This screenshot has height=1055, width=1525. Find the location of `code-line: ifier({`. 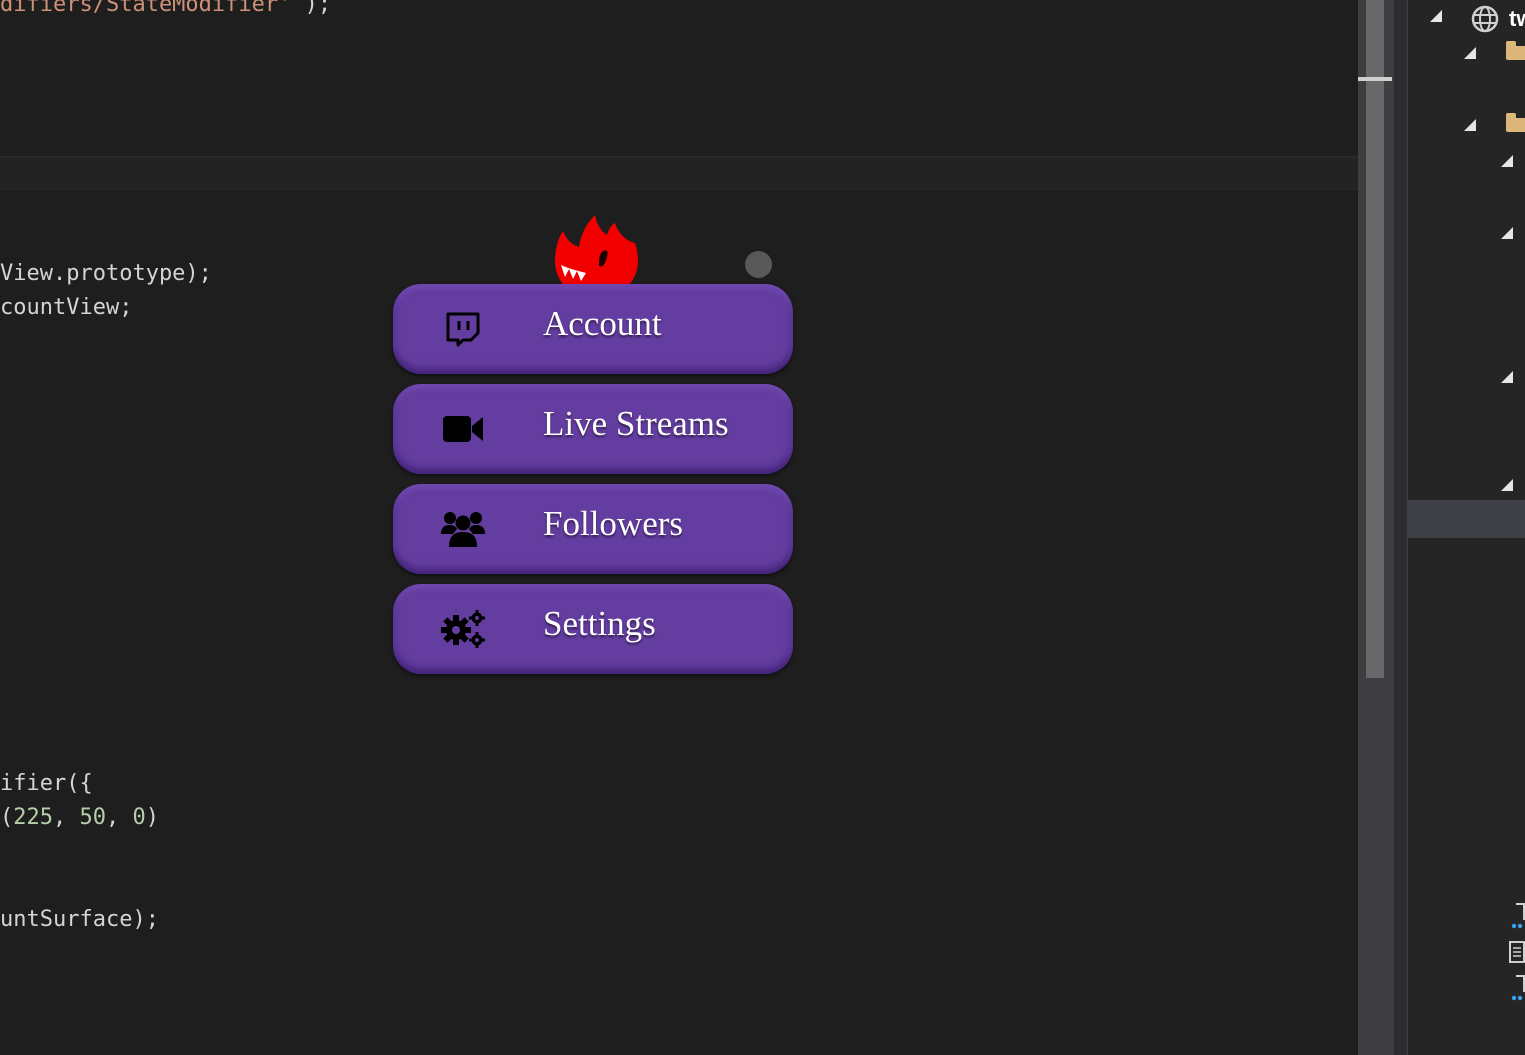

code-line: ifier({ is located at coordinates (46, 783).